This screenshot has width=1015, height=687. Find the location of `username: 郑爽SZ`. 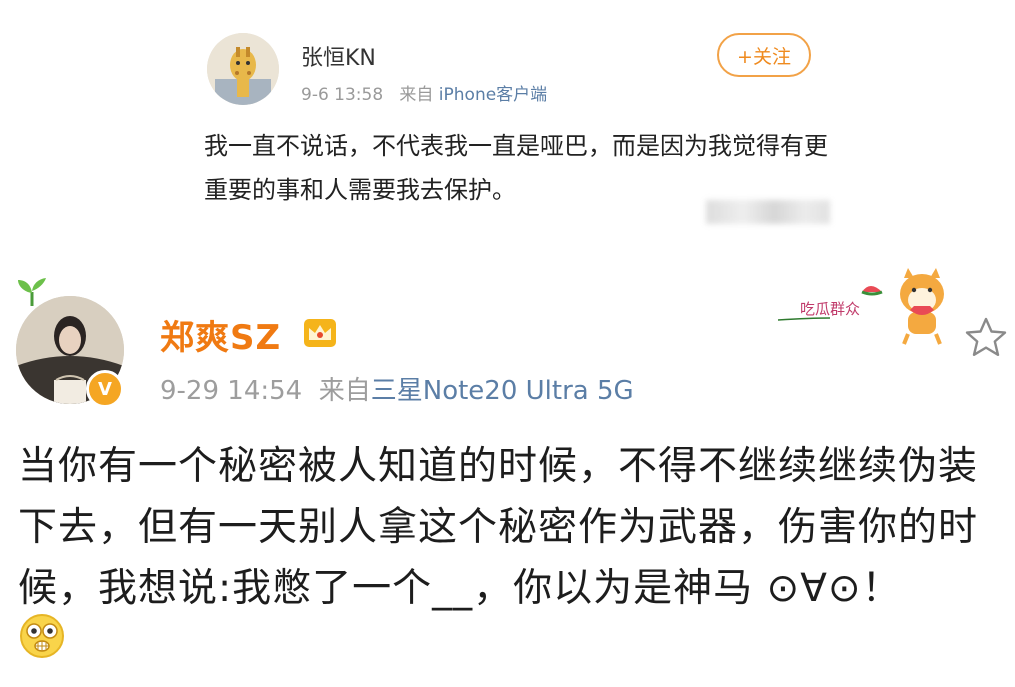

username: 郑爽SZ is located at coordinates (220, 334).